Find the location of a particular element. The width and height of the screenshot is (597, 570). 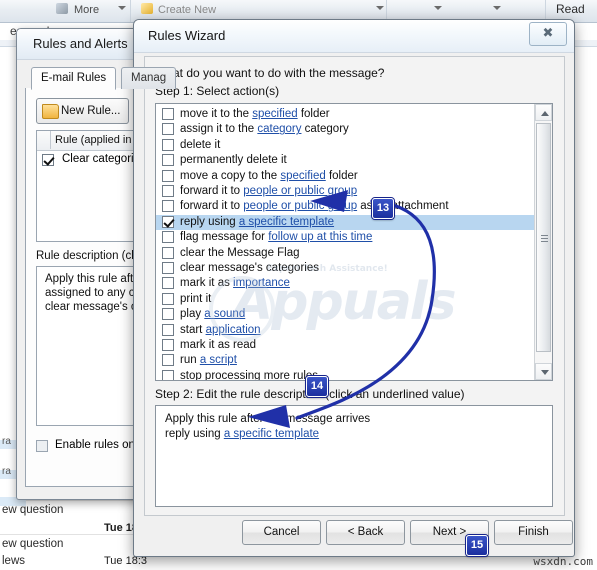

action-label: print it is located at coordinates (196, 298).